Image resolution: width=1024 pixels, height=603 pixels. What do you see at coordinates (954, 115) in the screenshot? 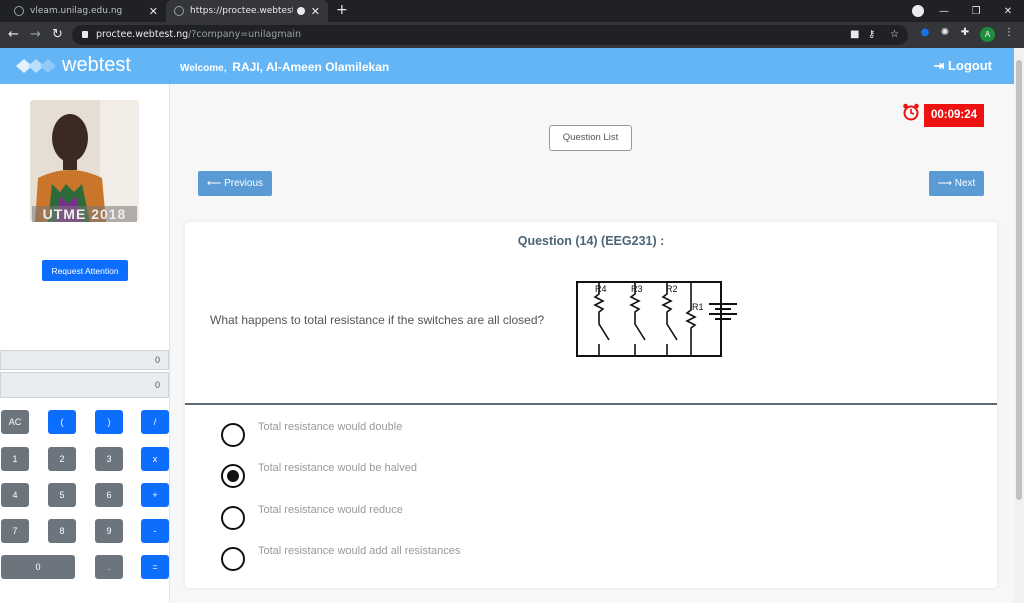
I see `countdown-timer: 00:09:24` at bounding box center [954, 115].